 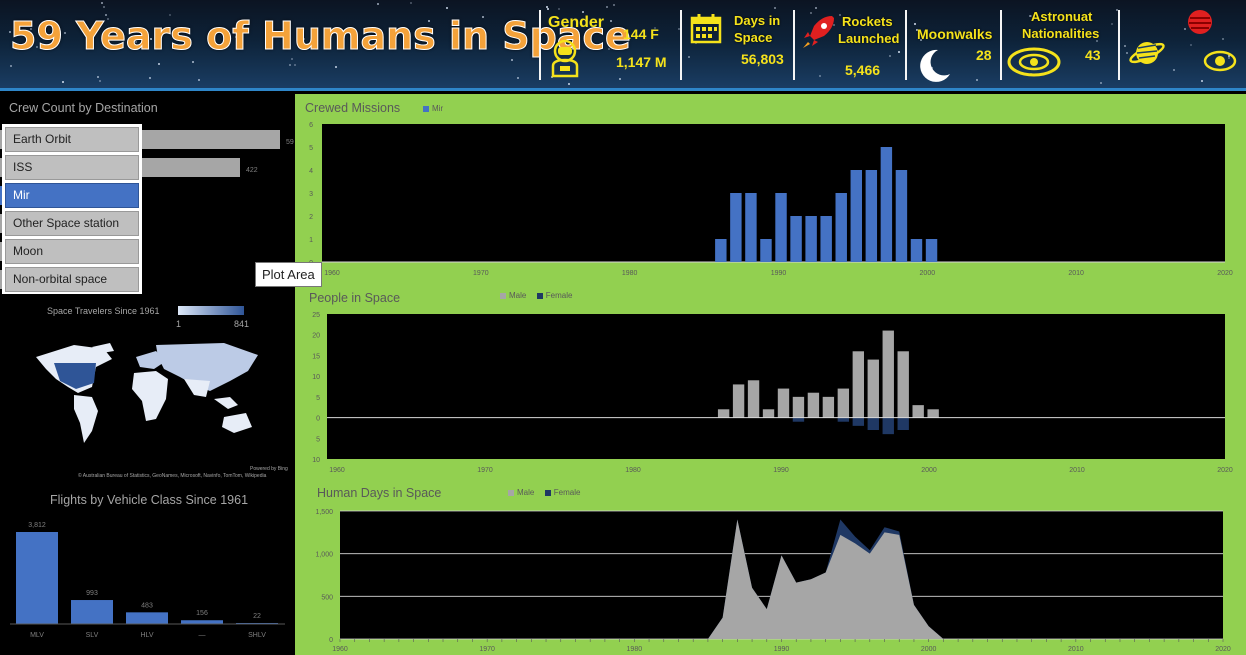 I want to click on nationalities-label-line2: Nationalities, so click(x=1061, y=33).